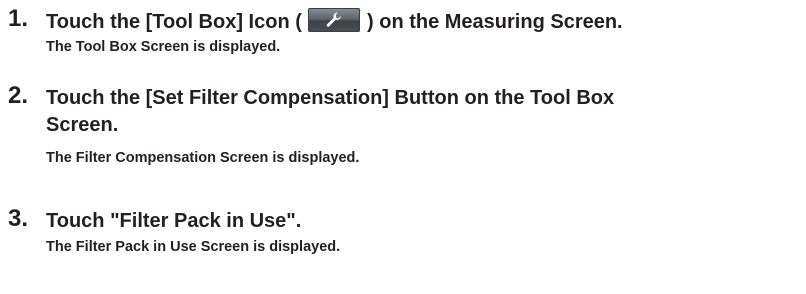  I want to click on step-title: Touch "Filter Pack in Use"., so click(174, 221).